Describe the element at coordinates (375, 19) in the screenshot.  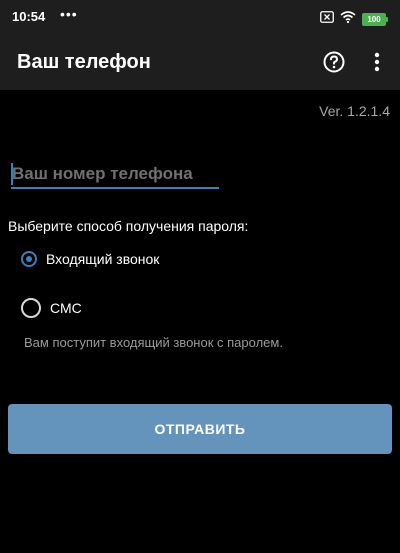
I see `battery-icon: 100` at that location.